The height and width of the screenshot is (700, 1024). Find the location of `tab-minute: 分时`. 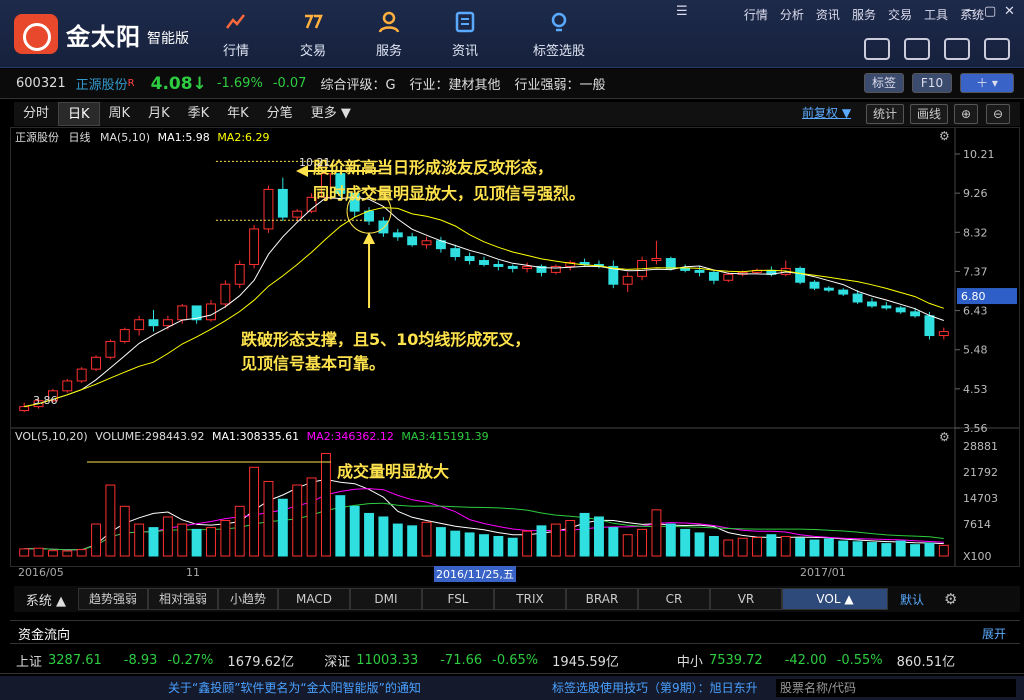

tab-minute: 分时 is located at coordinates (36, 114).